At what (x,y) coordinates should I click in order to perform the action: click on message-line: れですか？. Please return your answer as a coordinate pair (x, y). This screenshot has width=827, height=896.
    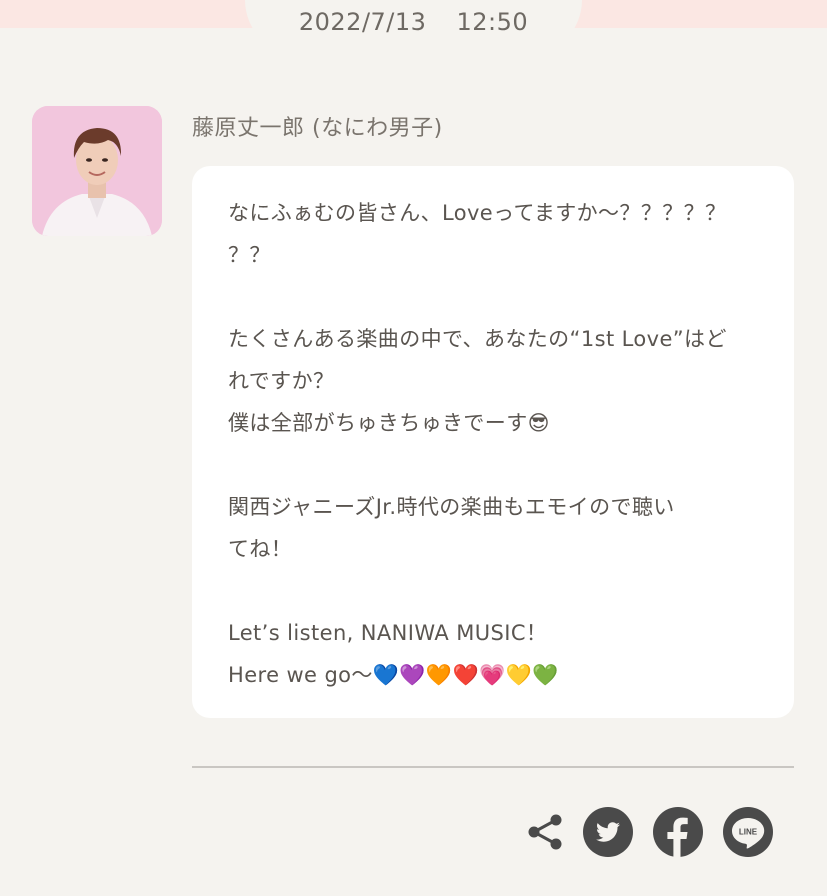
    Looking at the image, I should click on (281, 381).